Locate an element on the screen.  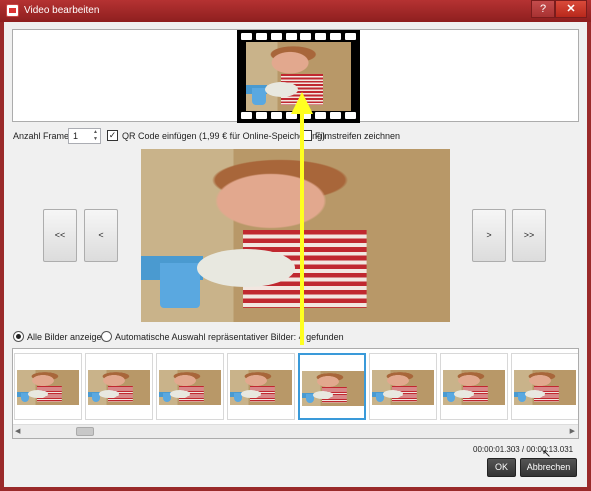
scroll-right-icon: ▶ is located at coordinates (572, 431).